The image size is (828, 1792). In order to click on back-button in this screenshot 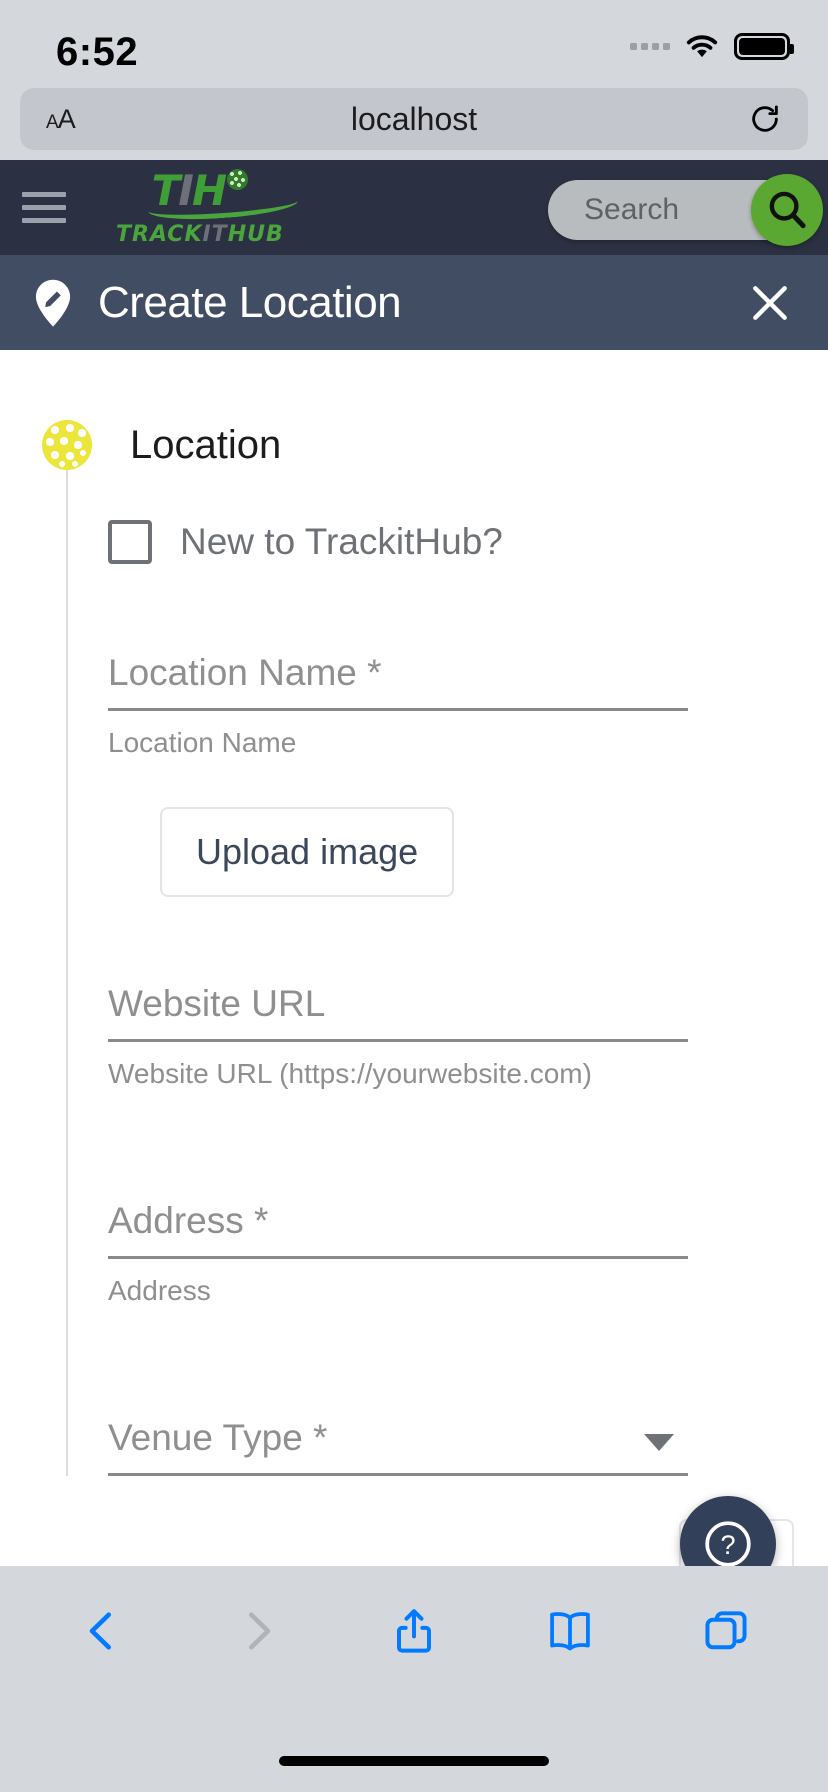, I will do `click(102, 1631)`.